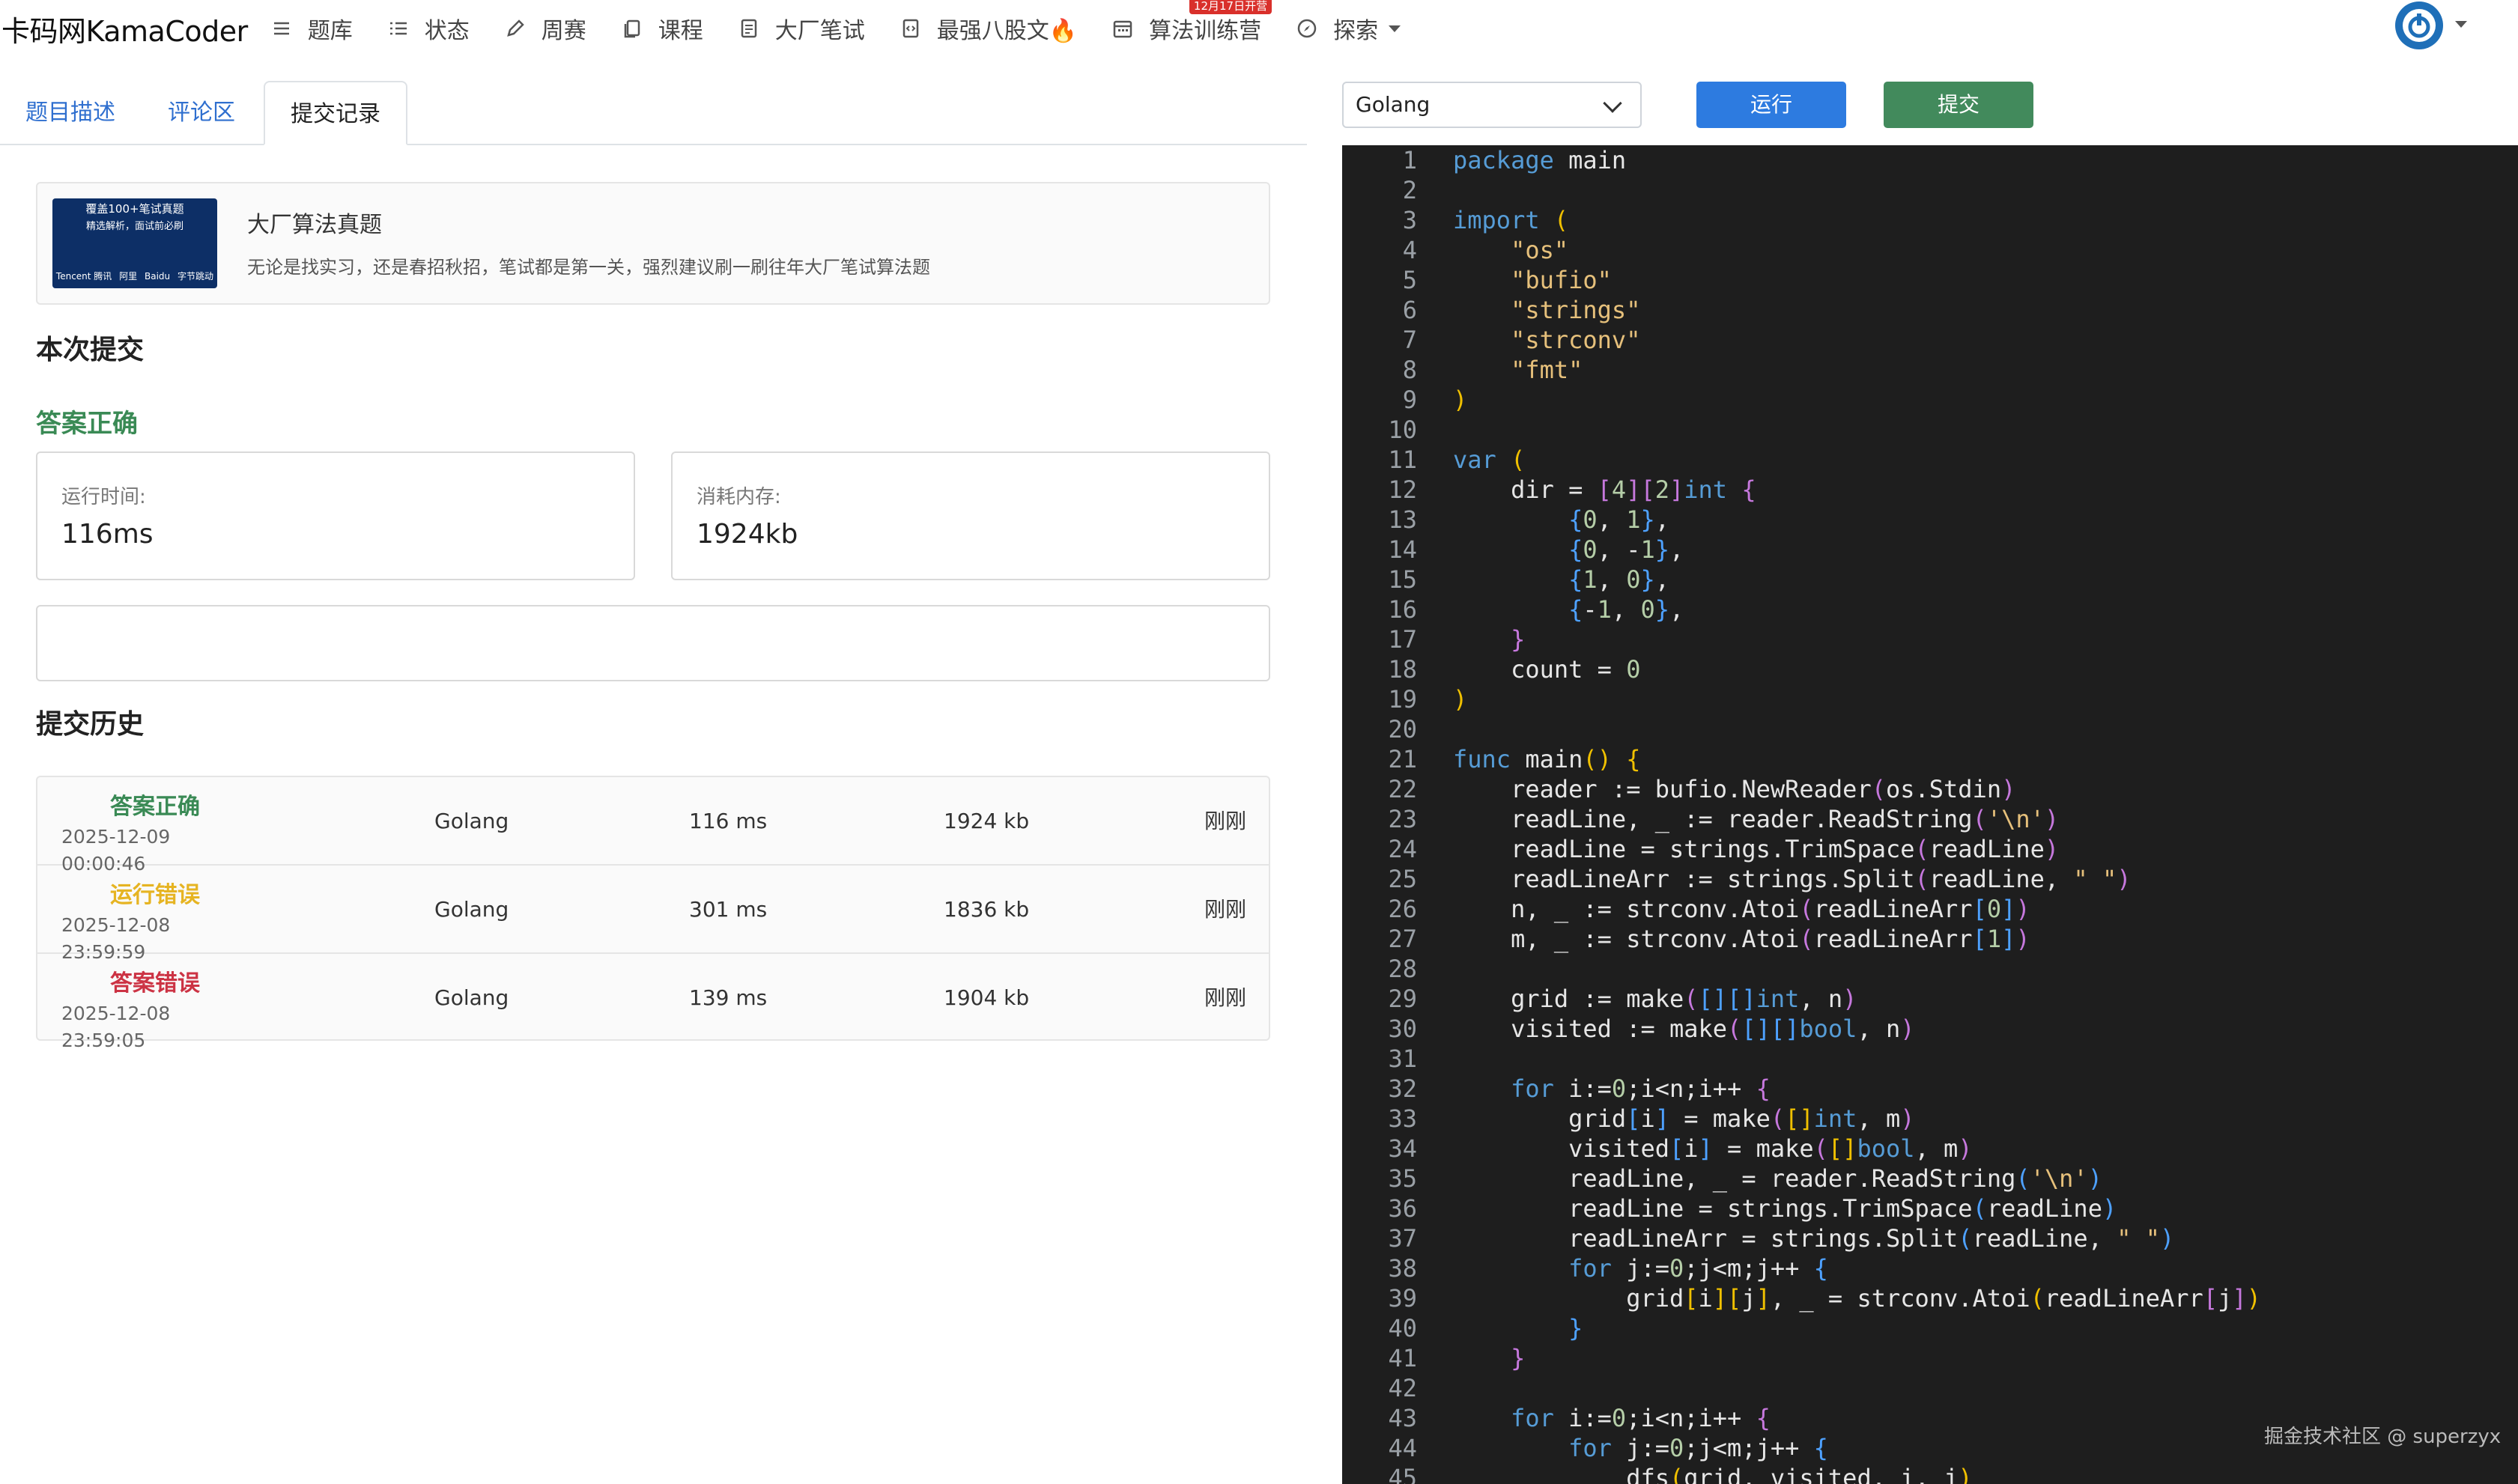 This screenshot has height=1484, width=2518. I want to click on power-icon, so click(2419, 25).